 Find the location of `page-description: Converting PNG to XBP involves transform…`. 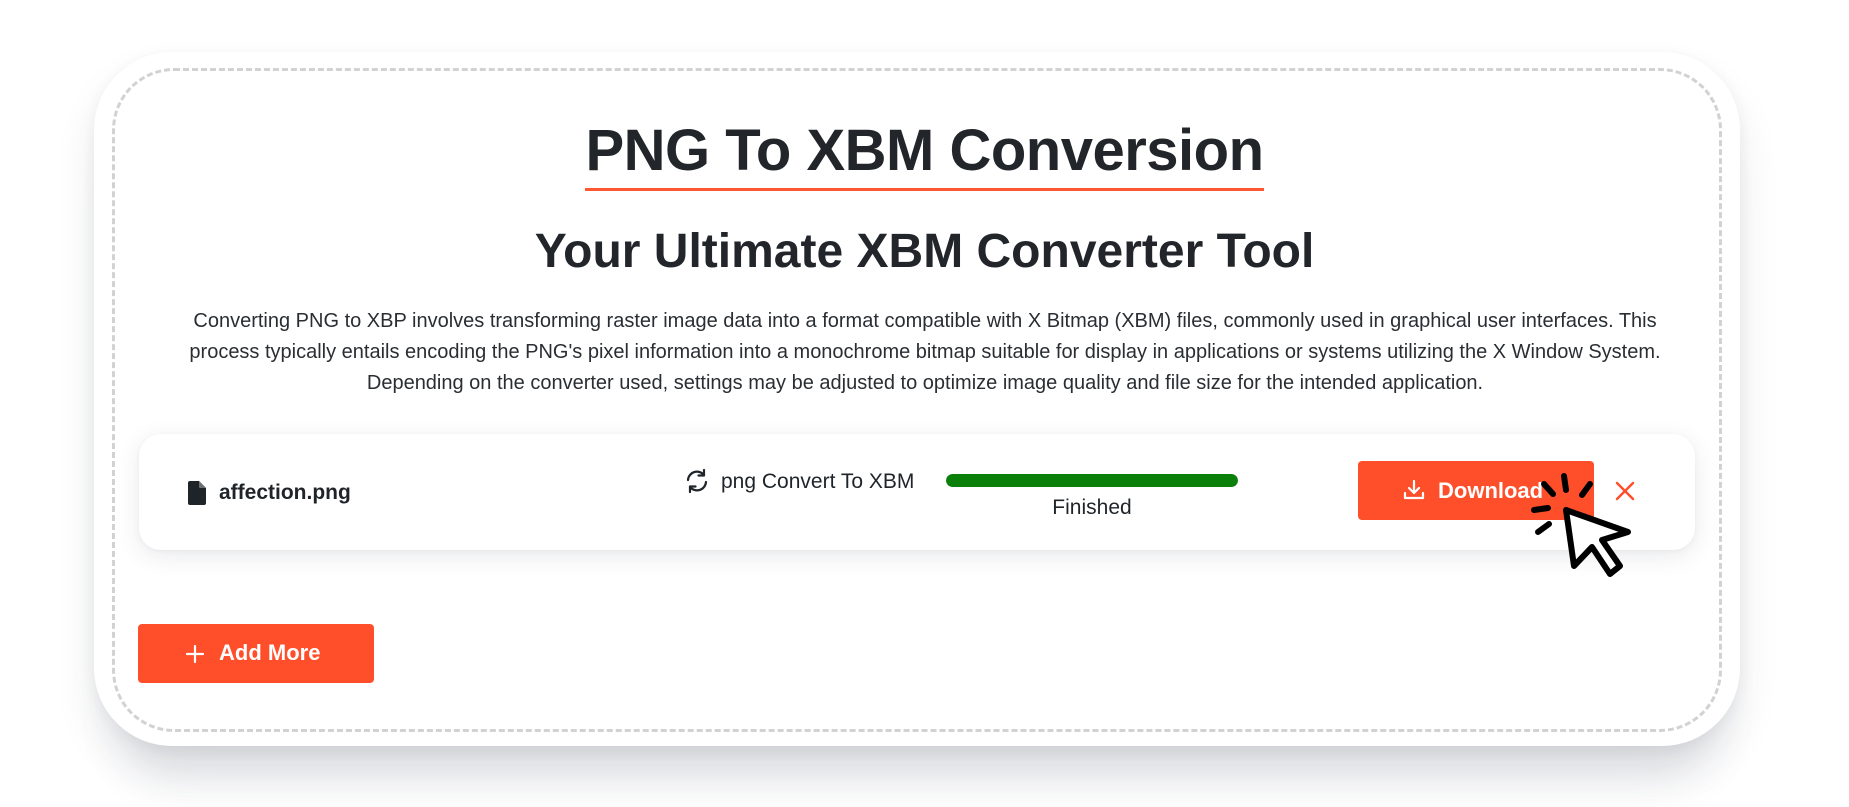

page-description: Converting PNG to XBP involves transform… is located at coordinates (925, 352).